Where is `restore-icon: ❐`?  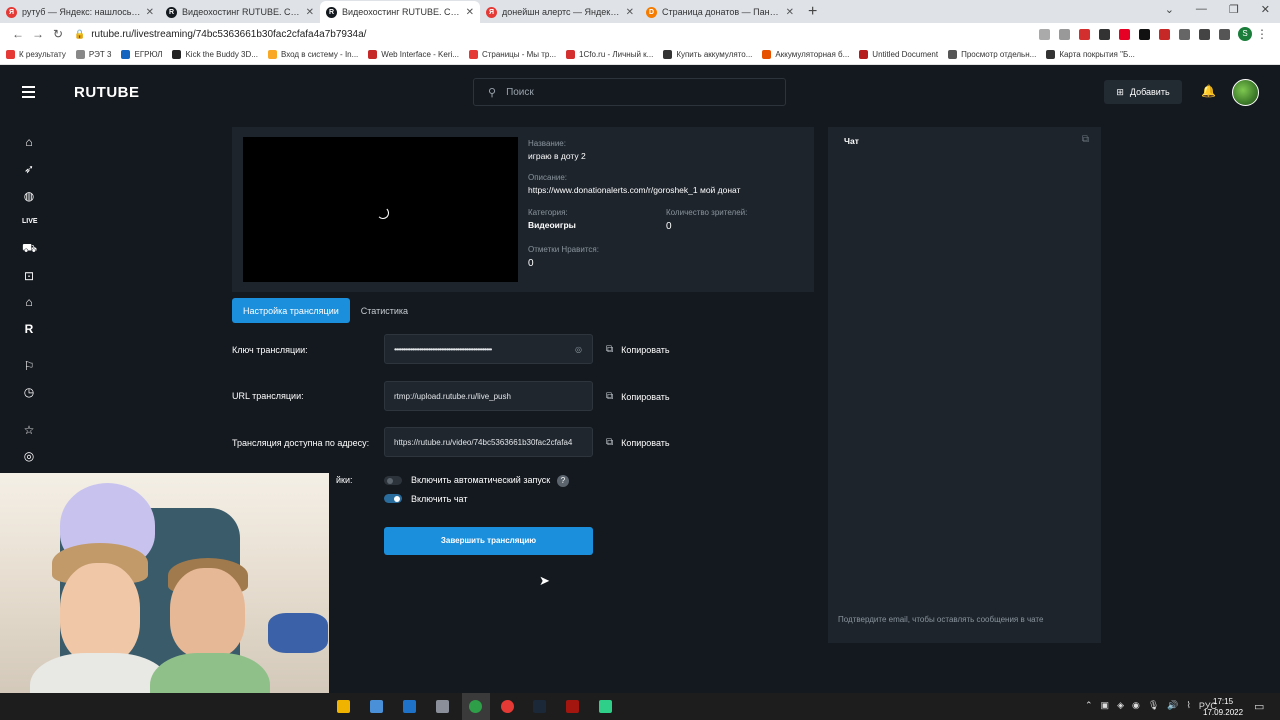
restore-icon: ❐ is located at coordinates (1234, 9).